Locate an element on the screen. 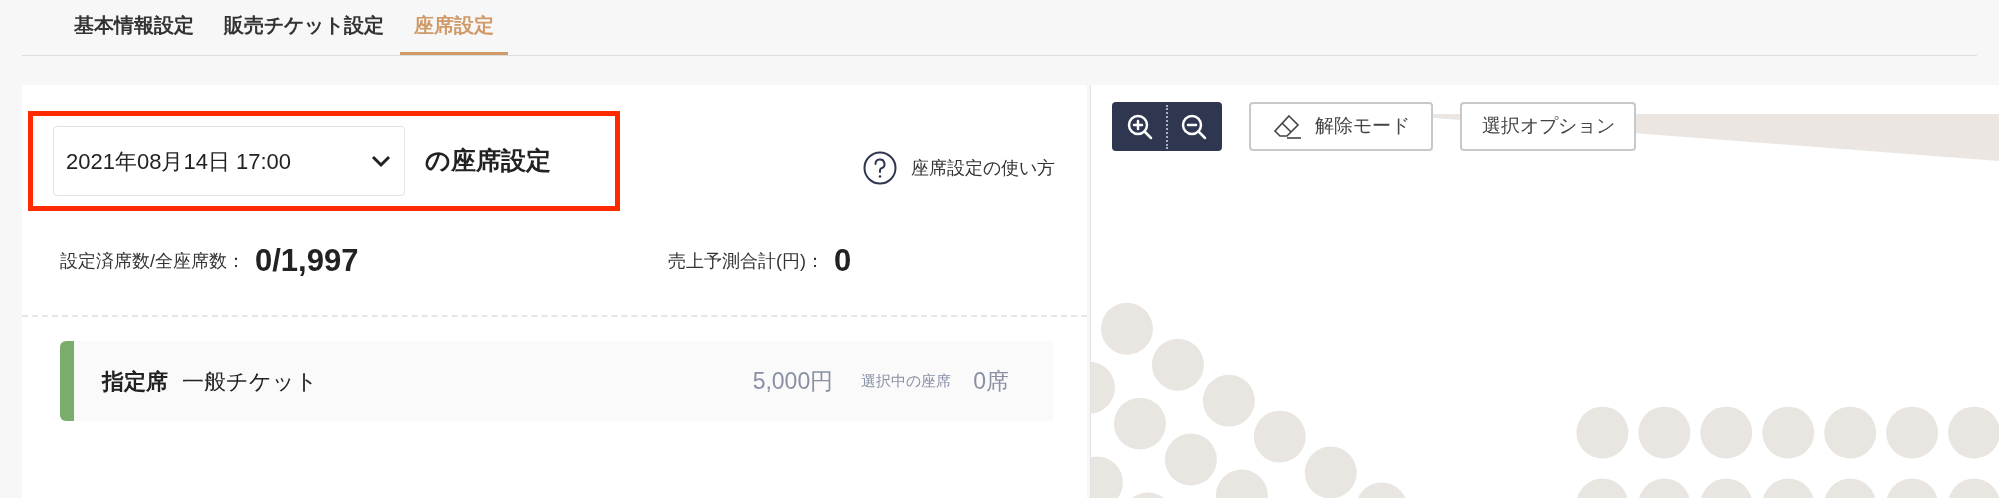 The width and height of the screenshot is (1999, 498). zoom-out-icon is located at coordinates (1194, 126).